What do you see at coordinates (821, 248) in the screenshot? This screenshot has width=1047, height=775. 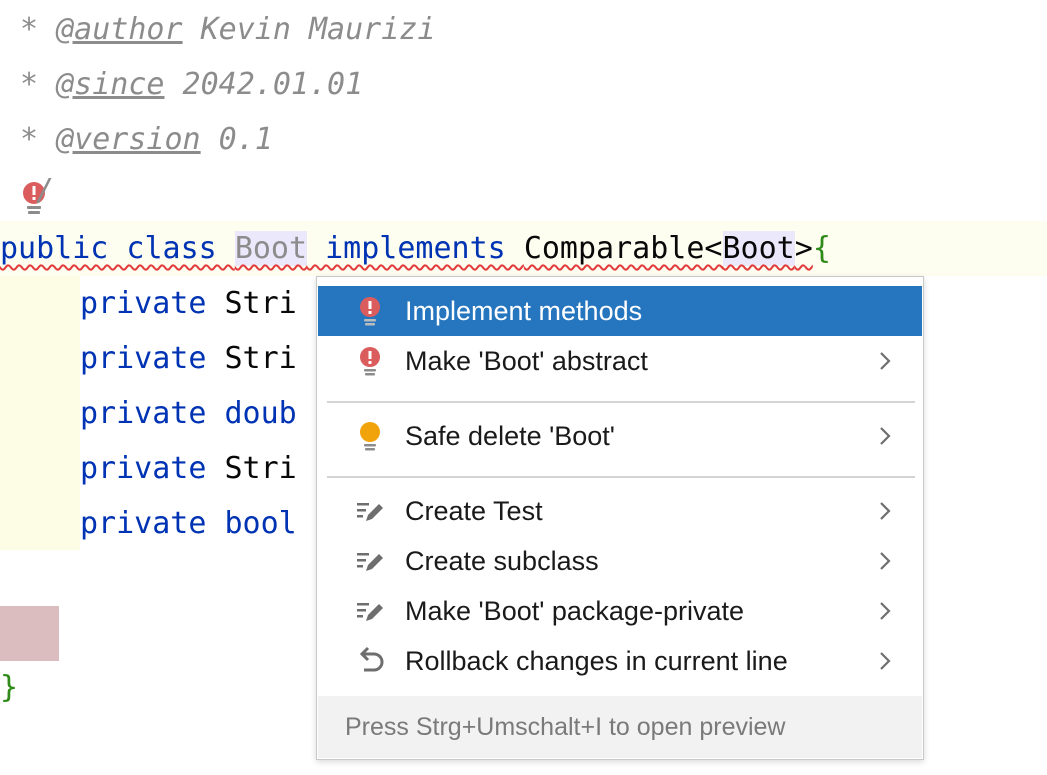 I see `open-brace: {` at bounding box center [821, 248].